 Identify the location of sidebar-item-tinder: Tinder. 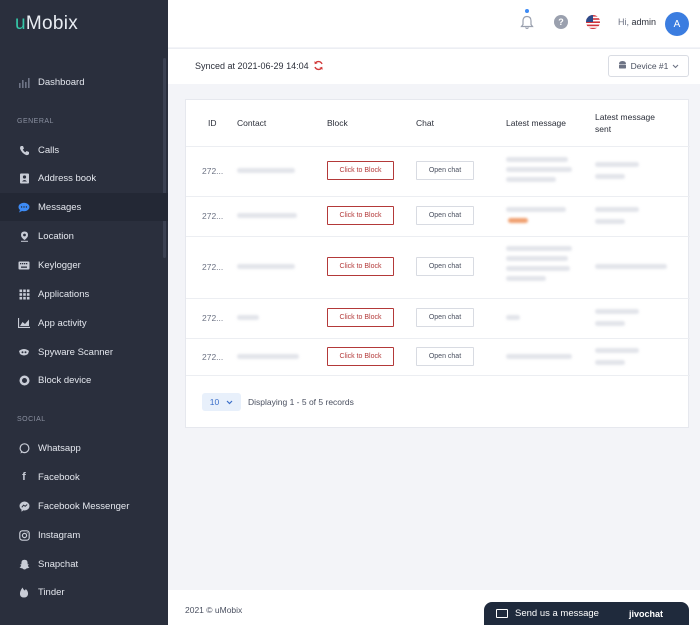
(84, 592).